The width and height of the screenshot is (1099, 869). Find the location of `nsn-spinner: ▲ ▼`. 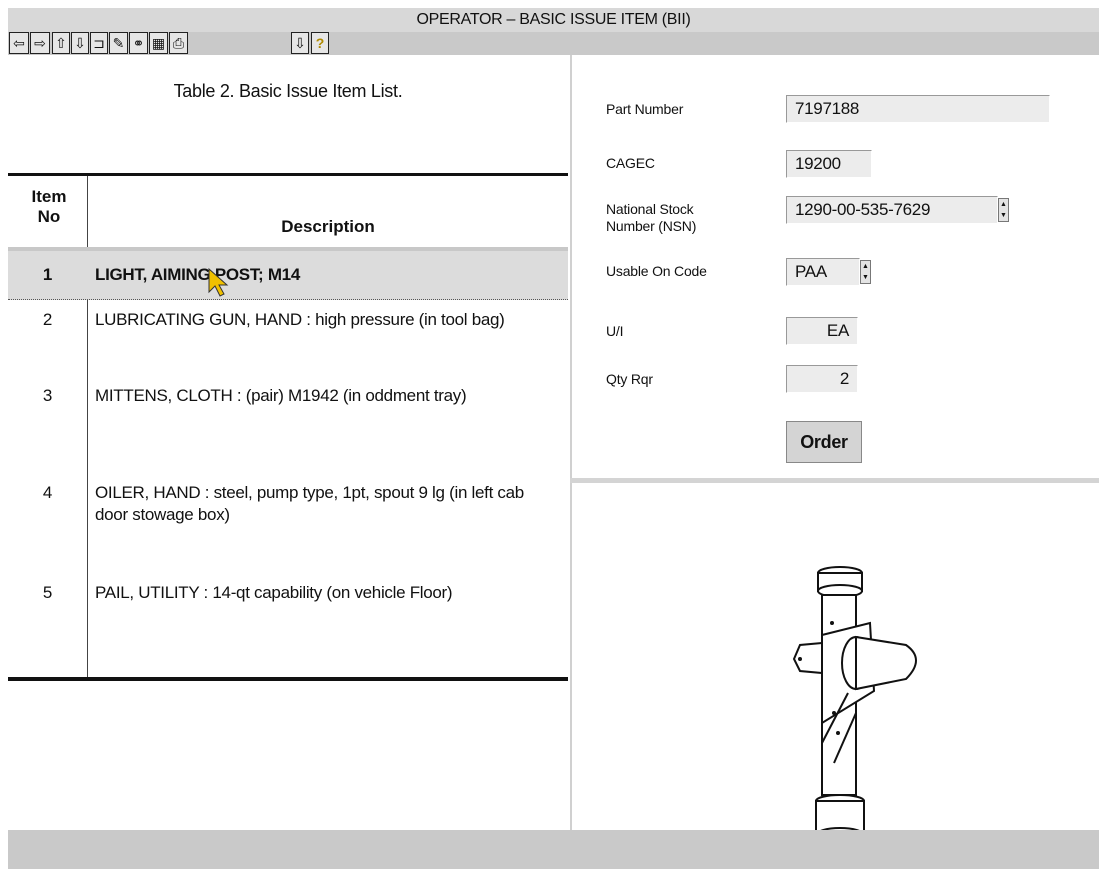

nsn-spinner: ▲ ▼ is located at coordinates (1003, 210).